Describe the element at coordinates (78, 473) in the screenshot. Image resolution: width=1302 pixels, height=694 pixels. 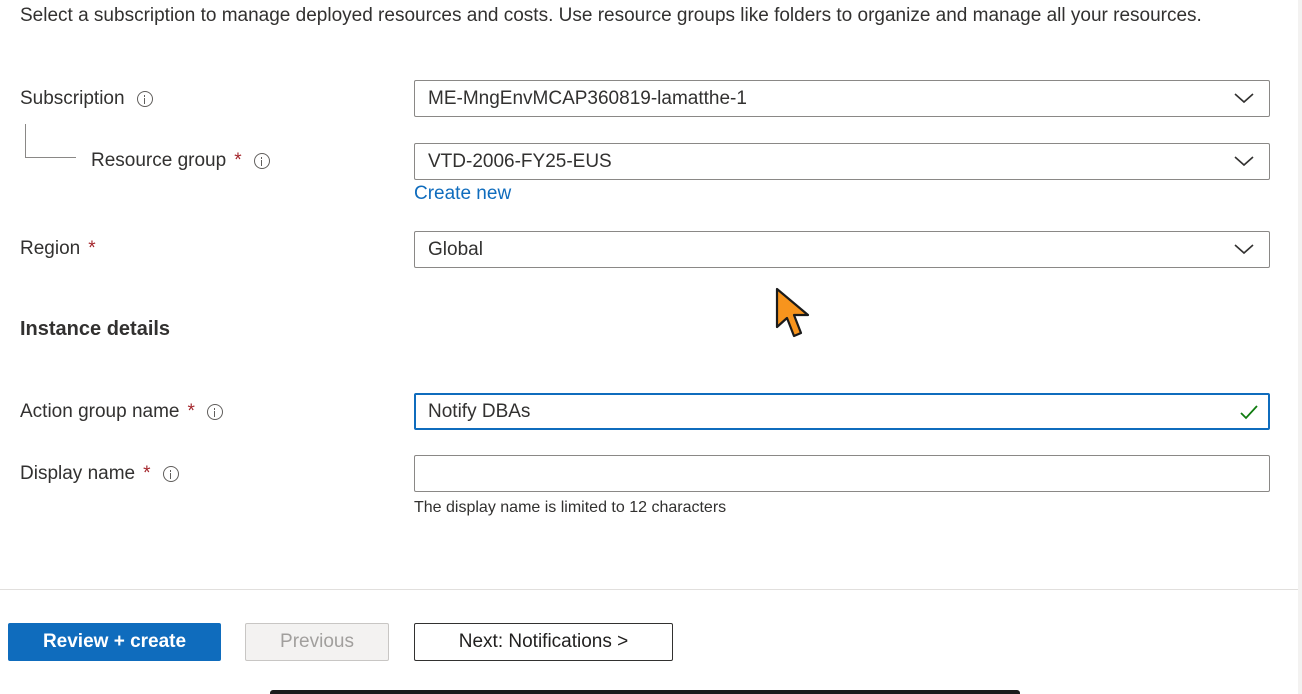
I see `display-name-label: Display name` at that location.